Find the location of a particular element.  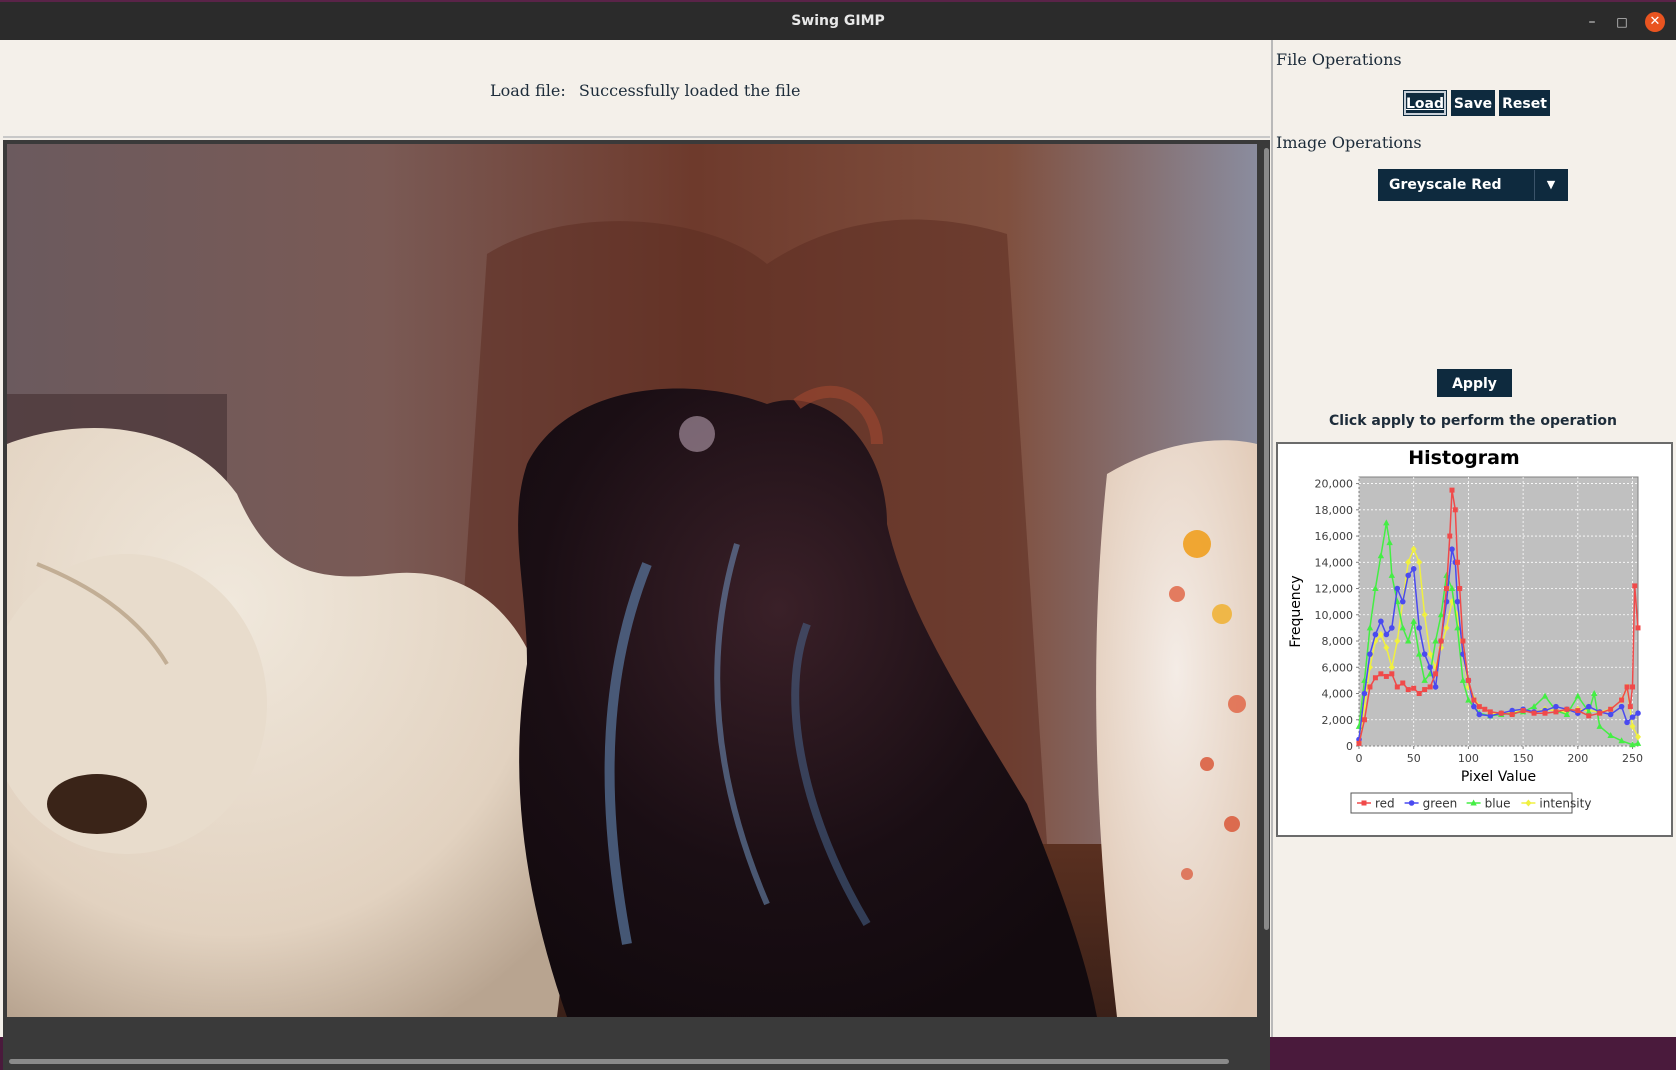

y-tick-label: 16,000 is located at coordinates (1334, 536).